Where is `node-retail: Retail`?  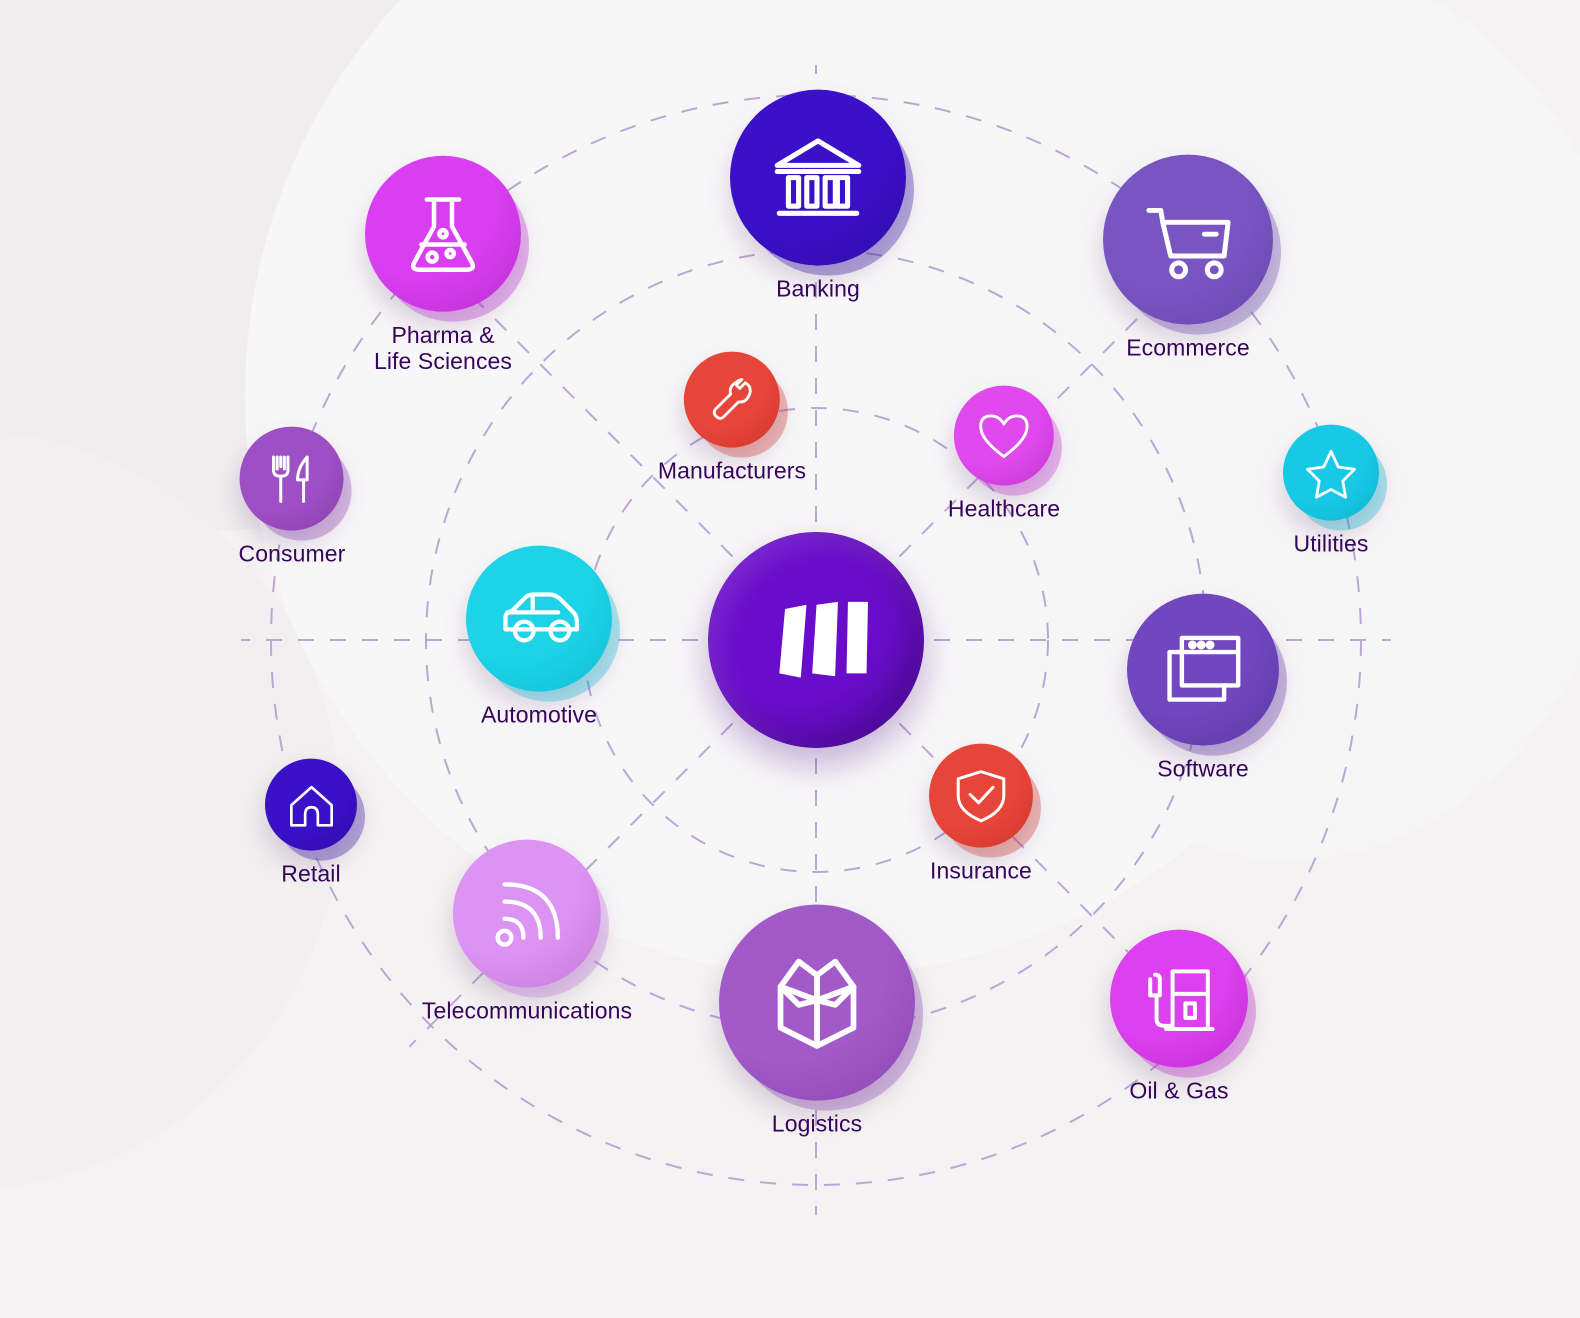
node-retail: Retail is located at coordinates (311, 823).